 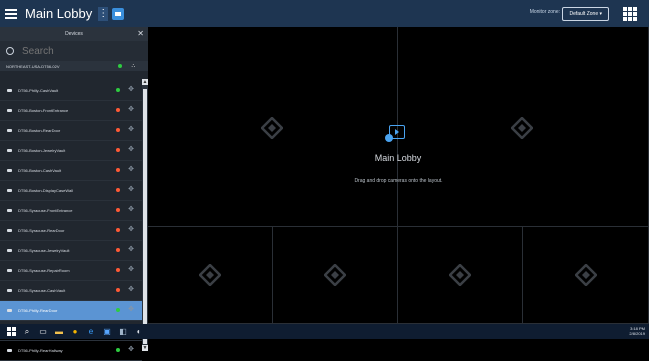 What do you see at coordinates (107, 332) in the screenshot?
I see `app-icon: ▣` at bounding box center [107, 332].